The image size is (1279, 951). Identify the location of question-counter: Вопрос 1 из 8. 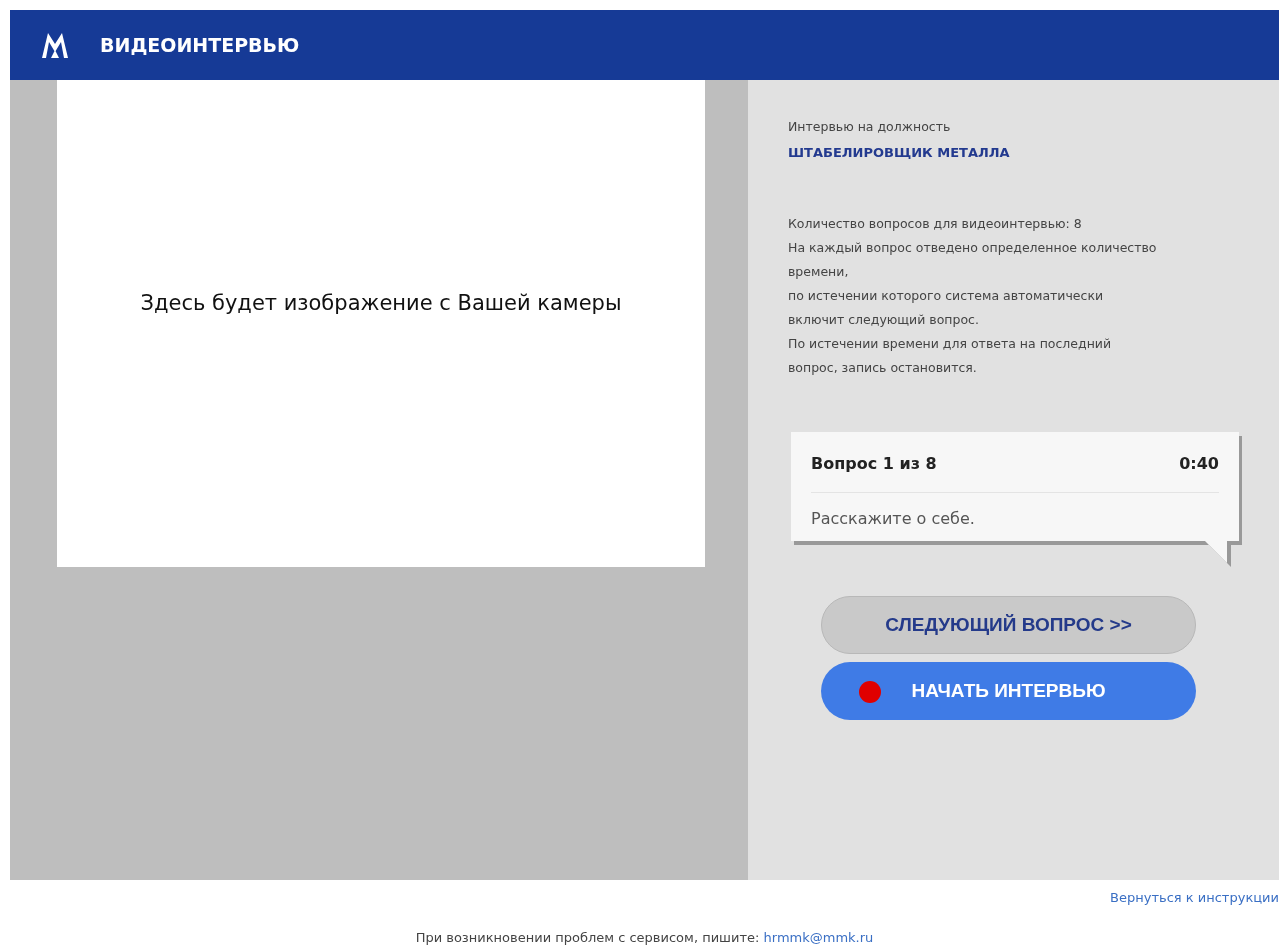
(874, 464).